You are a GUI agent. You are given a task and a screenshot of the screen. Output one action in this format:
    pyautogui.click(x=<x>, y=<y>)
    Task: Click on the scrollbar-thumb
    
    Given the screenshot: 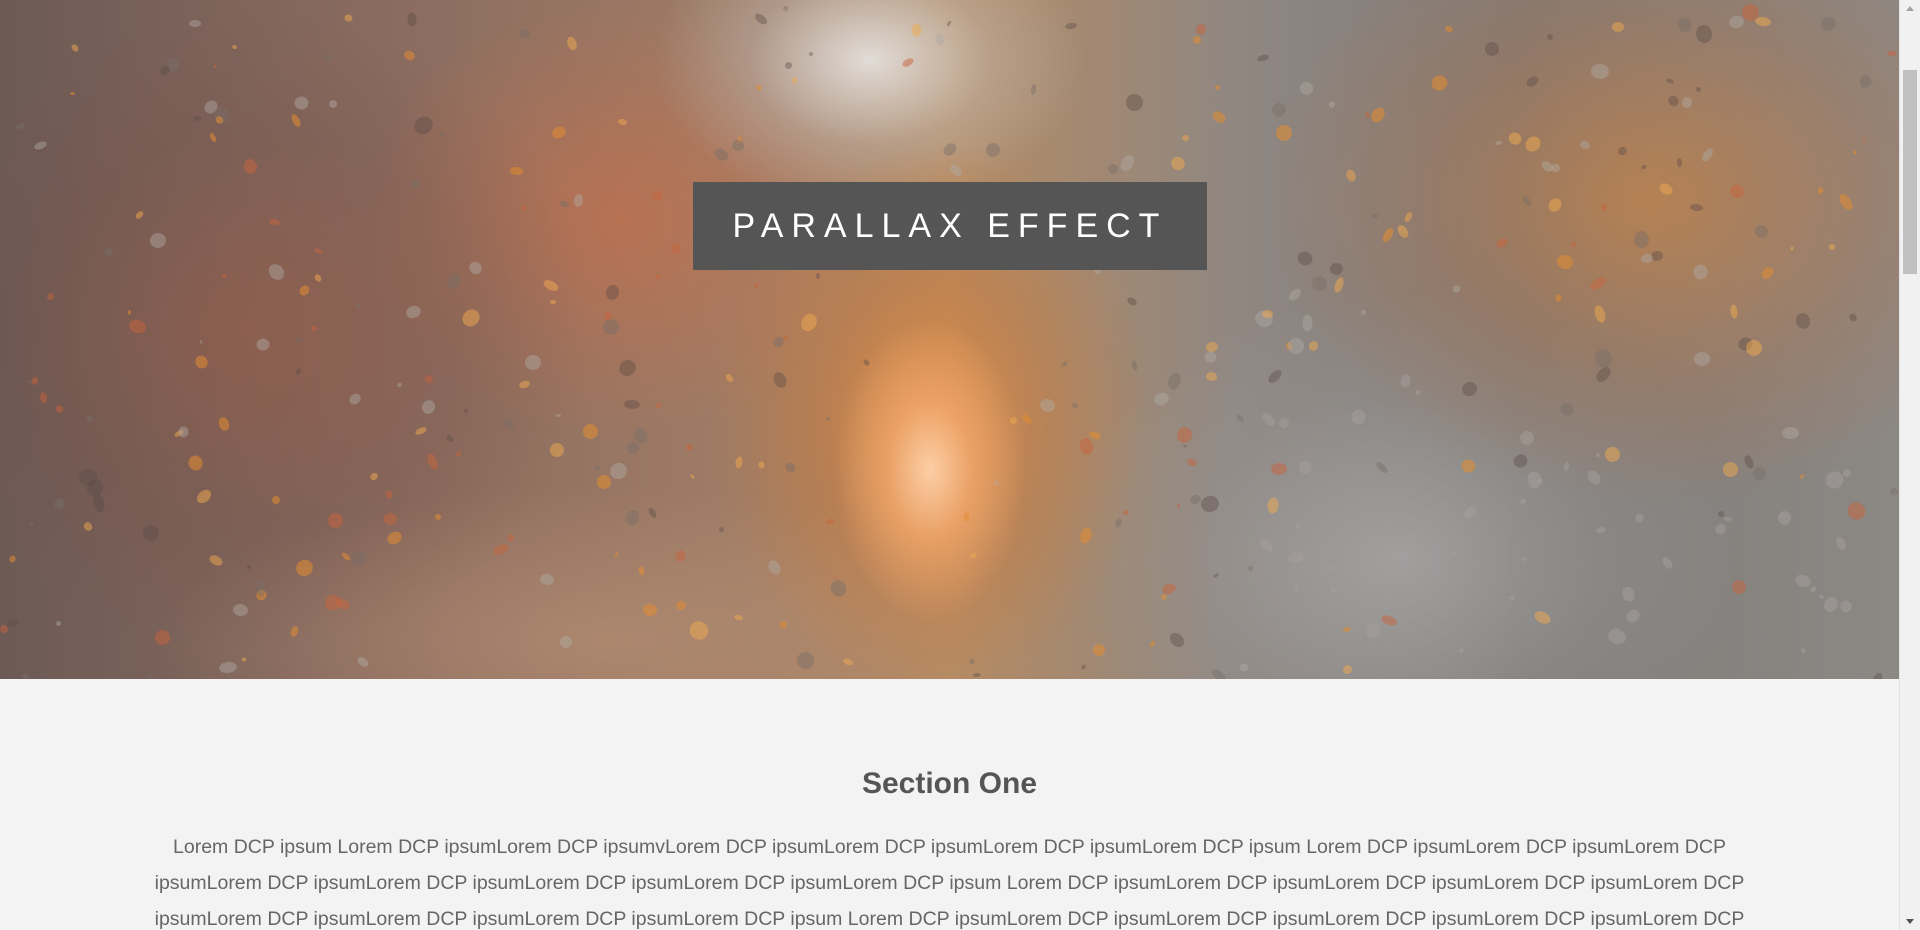 What is the action you would take?
    pyautogui.click(x=1910, y=172)
    